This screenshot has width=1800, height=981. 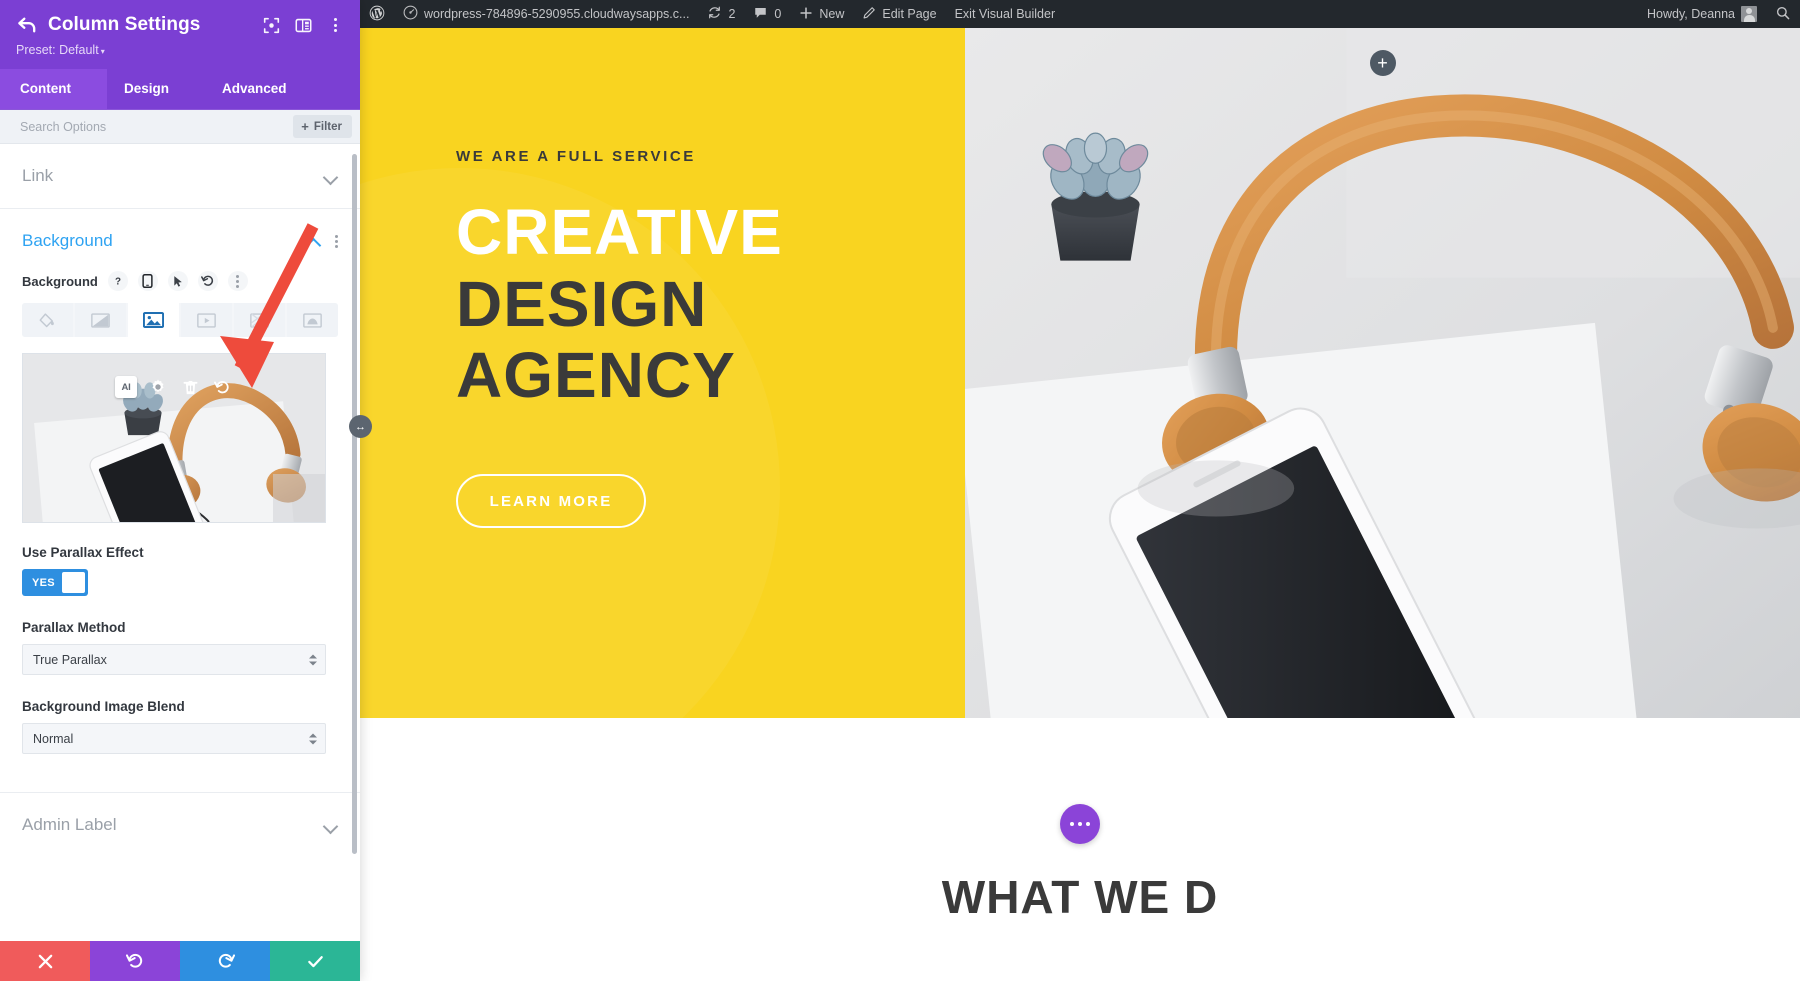 I want to click on background-image-blend-field: Background Image Blend Normal, so click(x=180, y=726).